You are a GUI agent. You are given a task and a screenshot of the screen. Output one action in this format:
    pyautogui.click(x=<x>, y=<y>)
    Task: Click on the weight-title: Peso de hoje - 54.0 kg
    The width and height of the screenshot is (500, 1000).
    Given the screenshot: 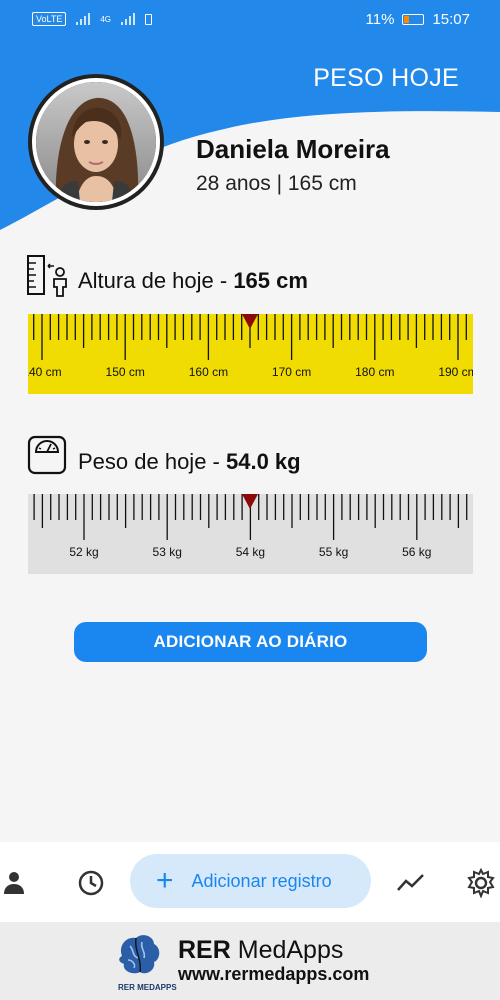 What is the action you would take?
    pyautogui.click(x=189, y=462)
    